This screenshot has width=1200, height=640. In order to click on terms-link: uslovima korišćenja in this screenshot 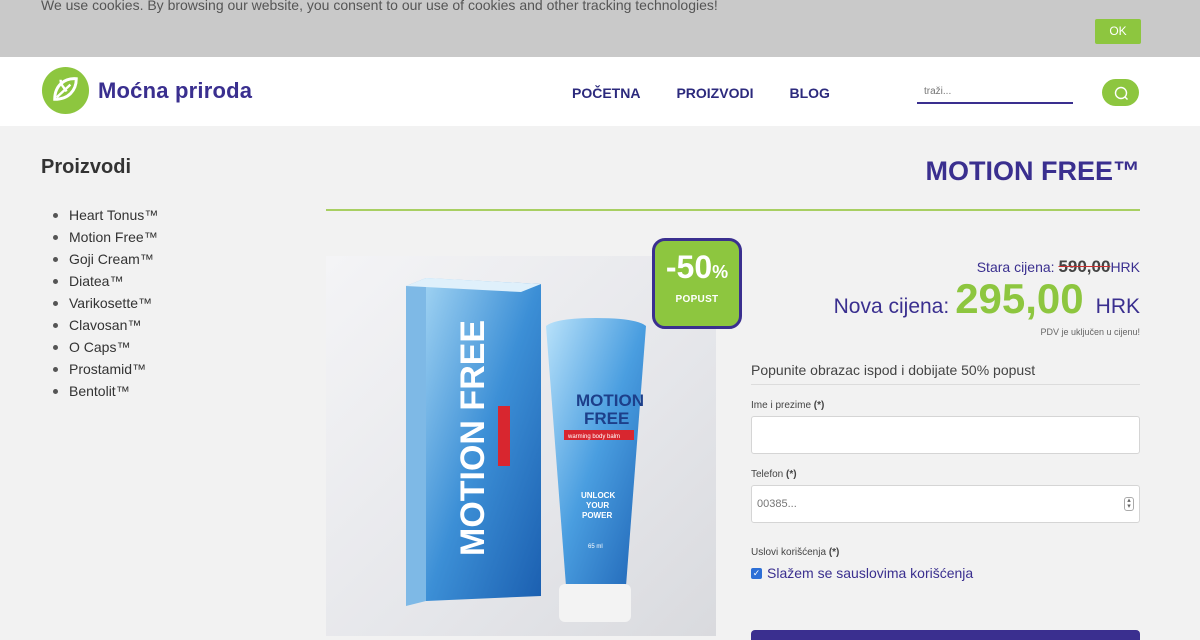, I will do `click(912, 573)`.